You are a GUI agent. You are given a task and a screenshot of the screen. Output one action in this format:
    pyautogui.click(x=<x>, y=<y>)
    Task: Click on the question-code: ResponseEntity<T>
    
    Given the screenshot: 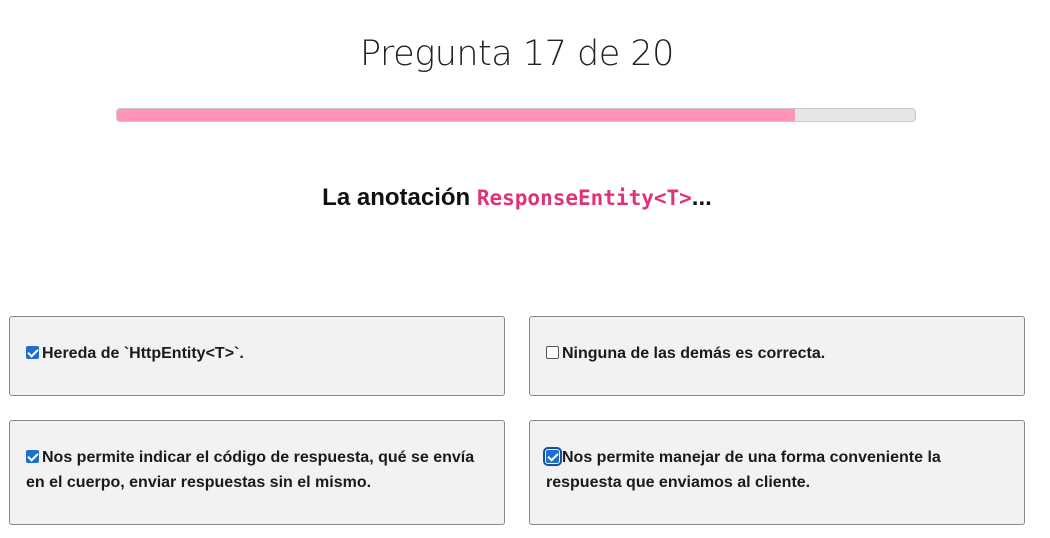 What is the action you would take?
    pyautogui.click(x=584, y=198)
    